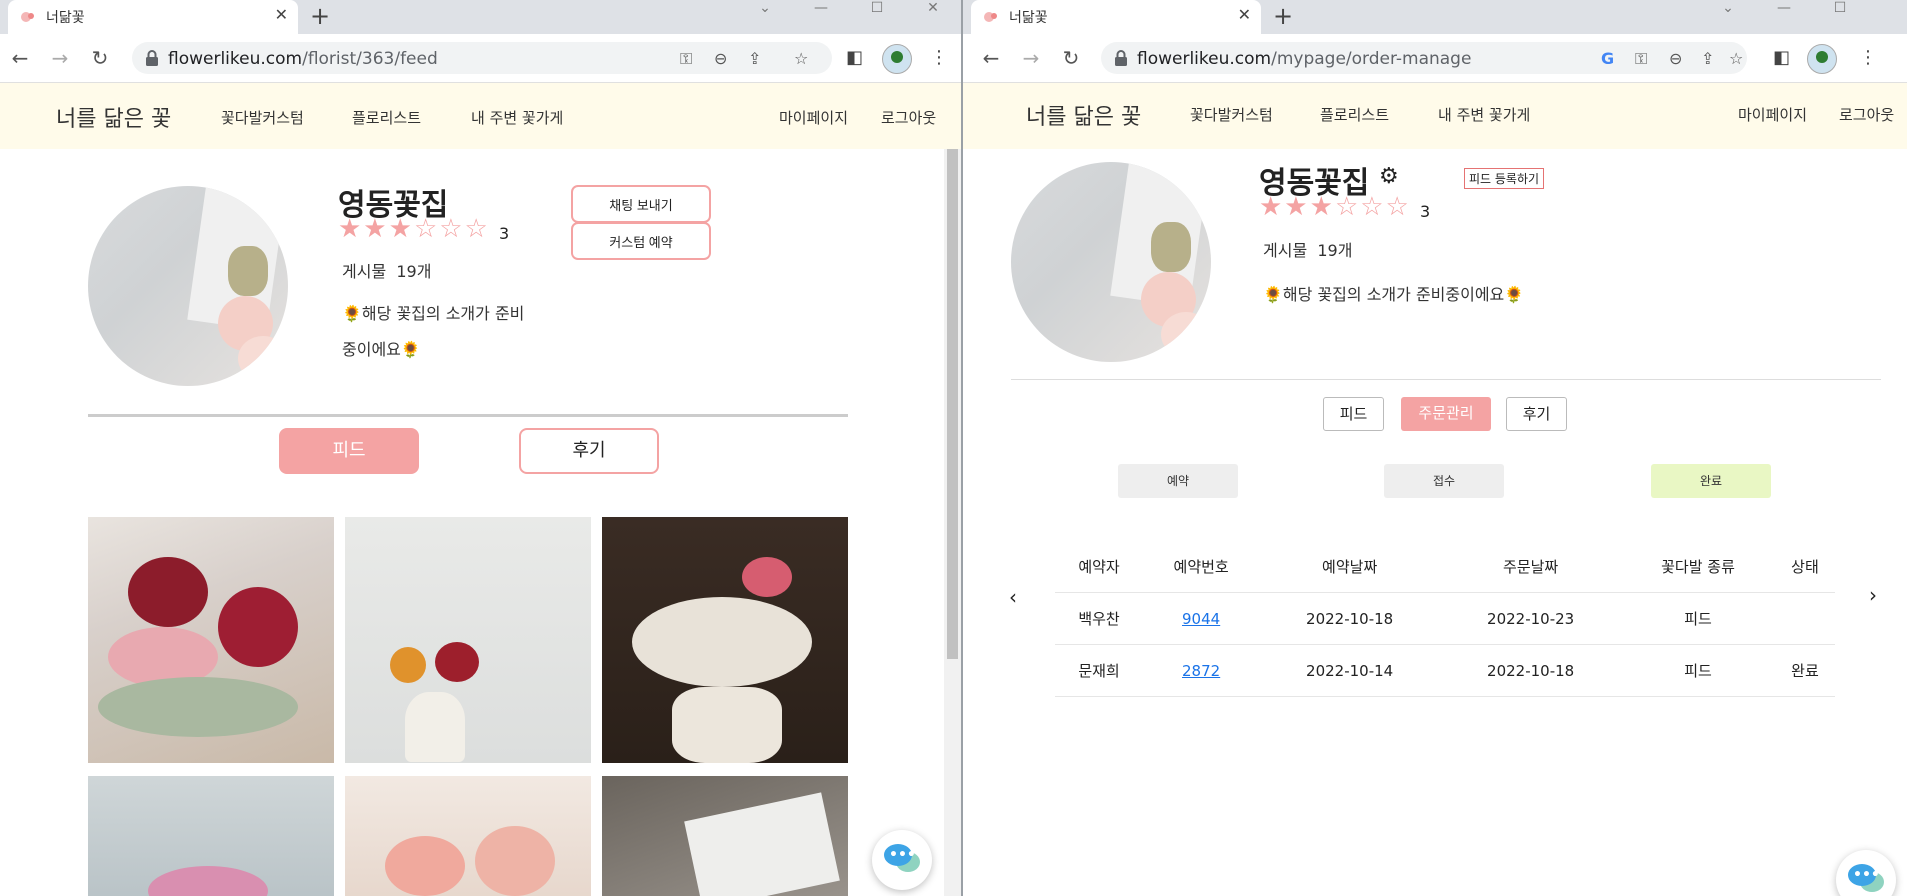  What do you see at coordinates (1698, 566) in the screenshot?
I see `col-header: 꽃다발 종류` at bounding box center [1698, 566].